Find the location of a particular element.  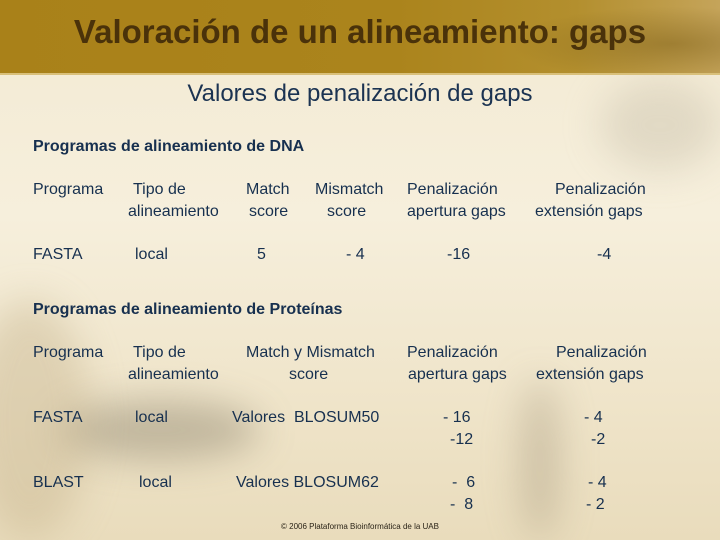

cell-programa: BLAST is located at coordinates (58, 482).